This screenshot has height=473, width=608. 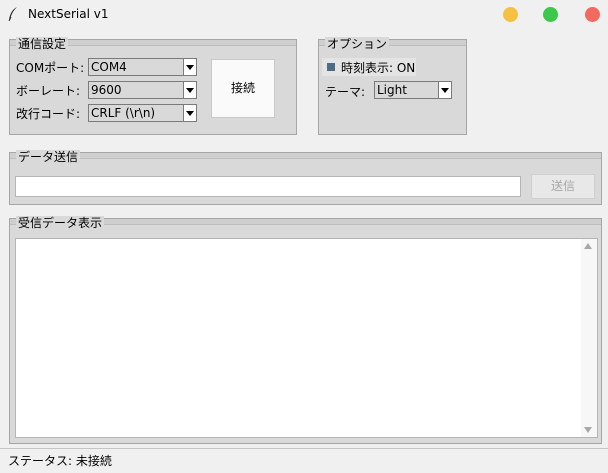 I want to click on send-group: データ送信 送信, so click(x=305, y=177).